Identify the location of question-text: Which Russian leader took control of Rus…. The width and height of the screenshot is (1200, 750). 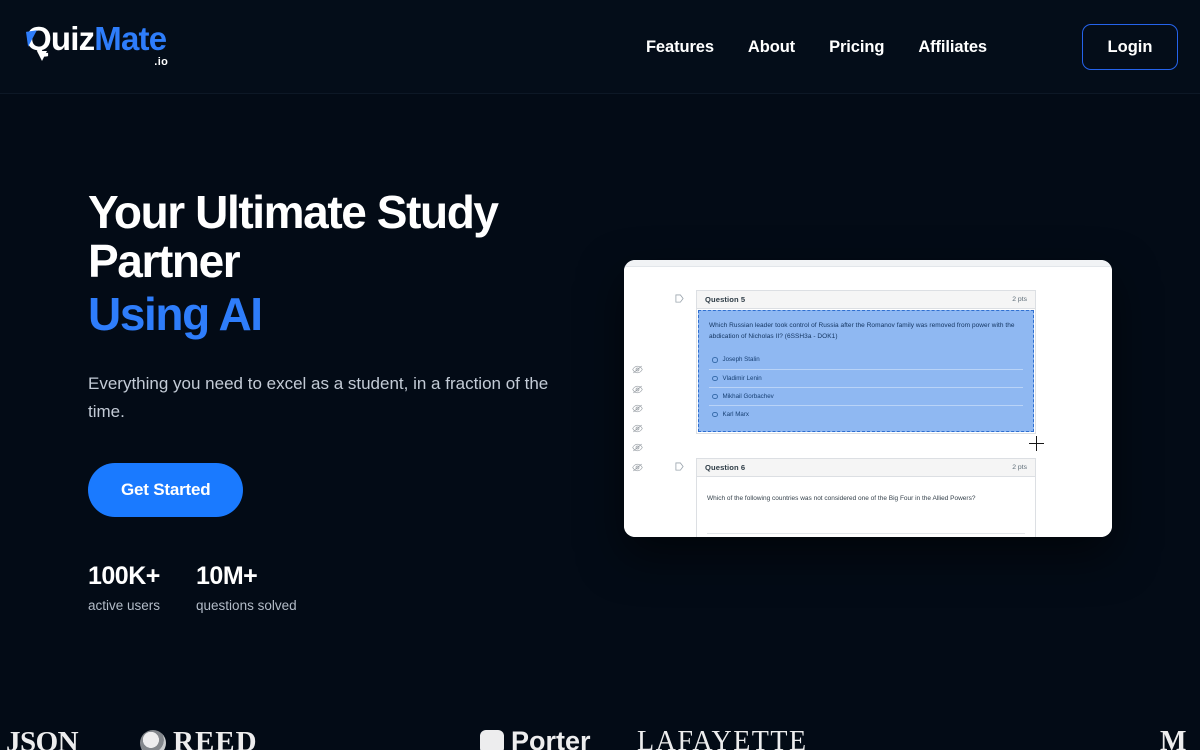
(862, 331).